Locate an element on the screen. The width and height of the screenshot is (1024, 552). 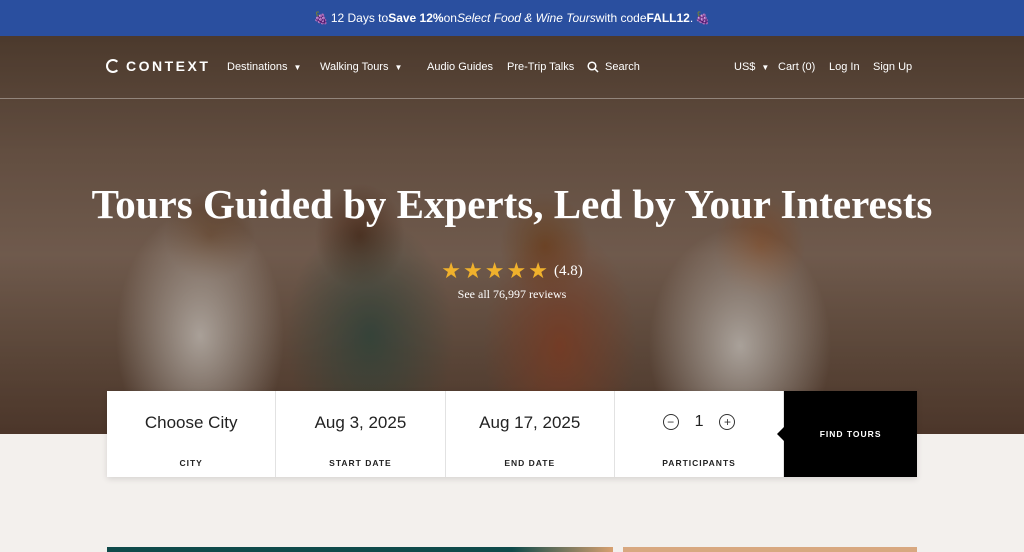
search-icon is located at coordinates (593, 67).